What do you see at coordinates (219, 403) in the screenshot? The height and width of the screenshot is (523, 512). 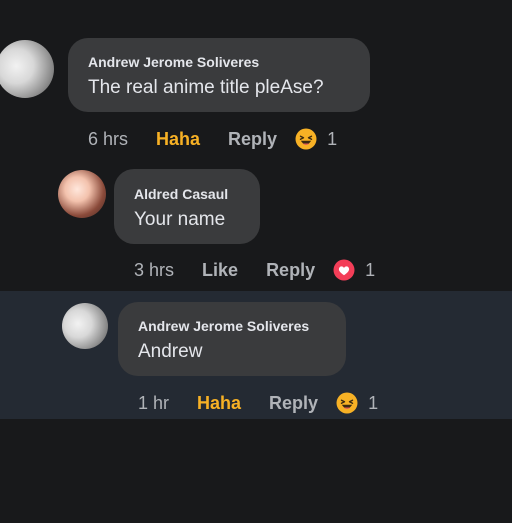 I see `haha-reaction-button: Haha` at bounding box center [219, 403].